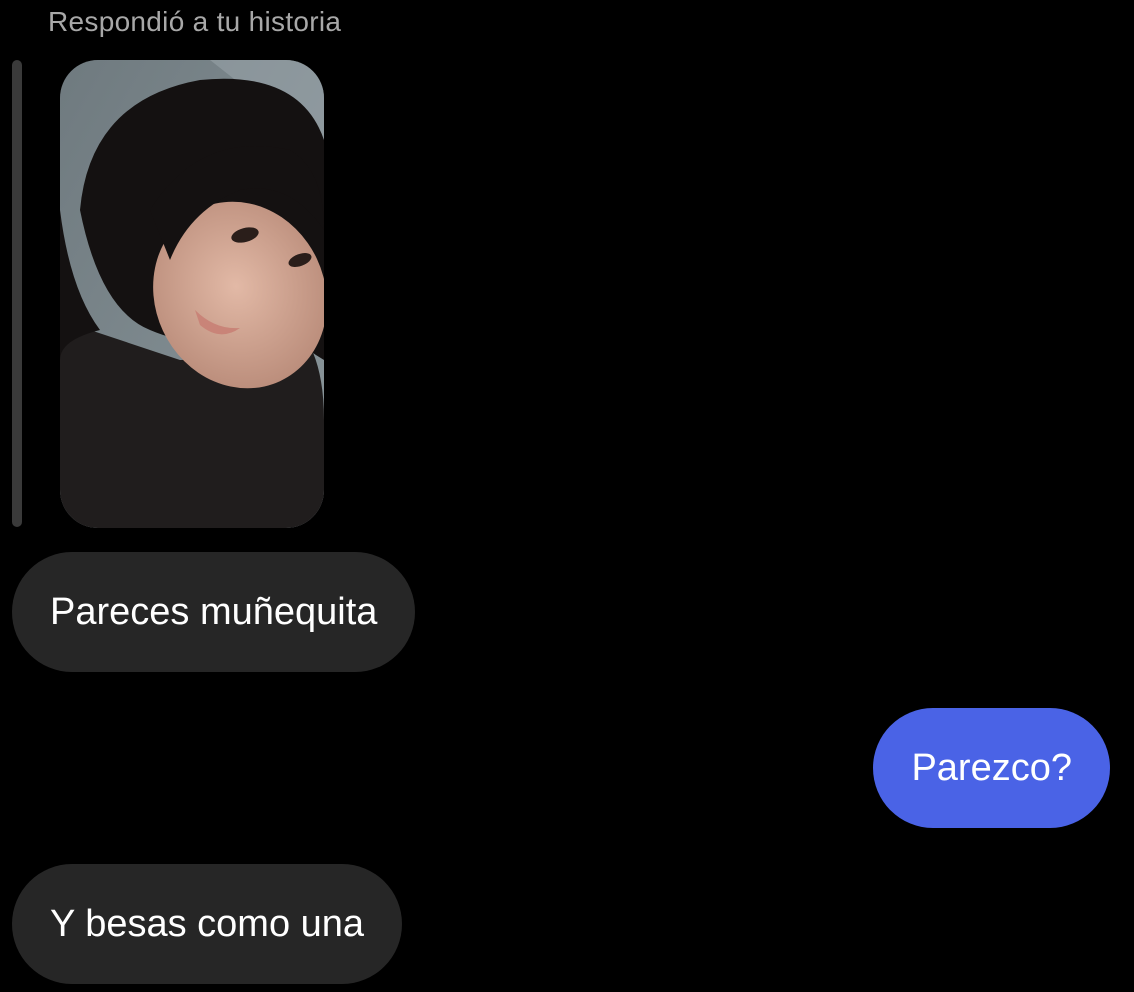  What do you see at coordinates (991, 768) in the screenshot?
I see `message-bubble-sent: Parezco?` at bounding box center [991, 768].